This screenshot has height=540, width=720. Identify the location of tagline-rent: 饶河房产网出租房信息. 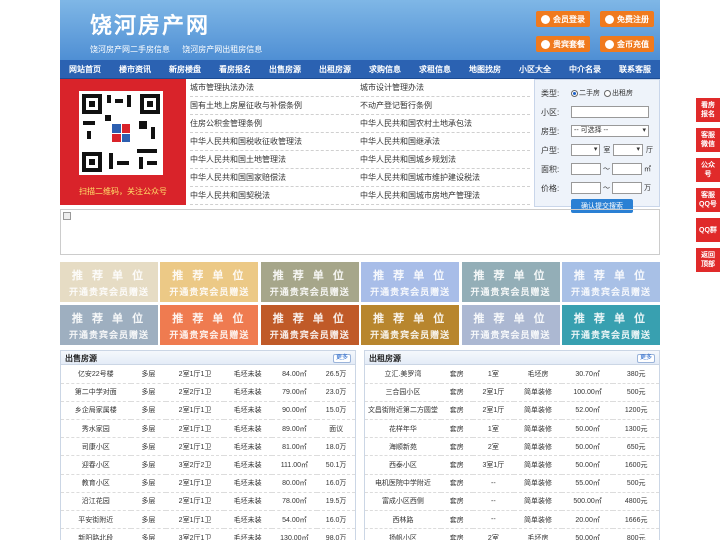
(222, 49).